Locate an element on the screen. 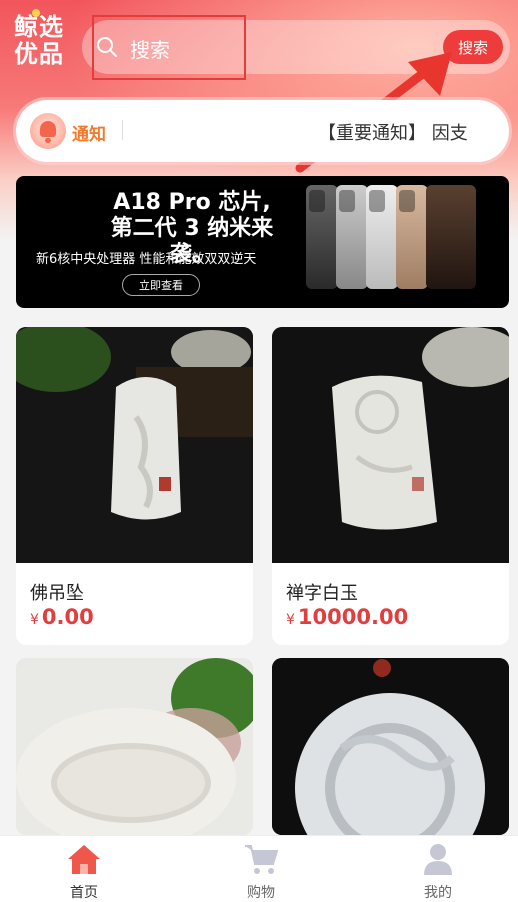 The width and height of the screenshot is (518, 902). notice-label: 通知 is located at coordinates (89, 135).